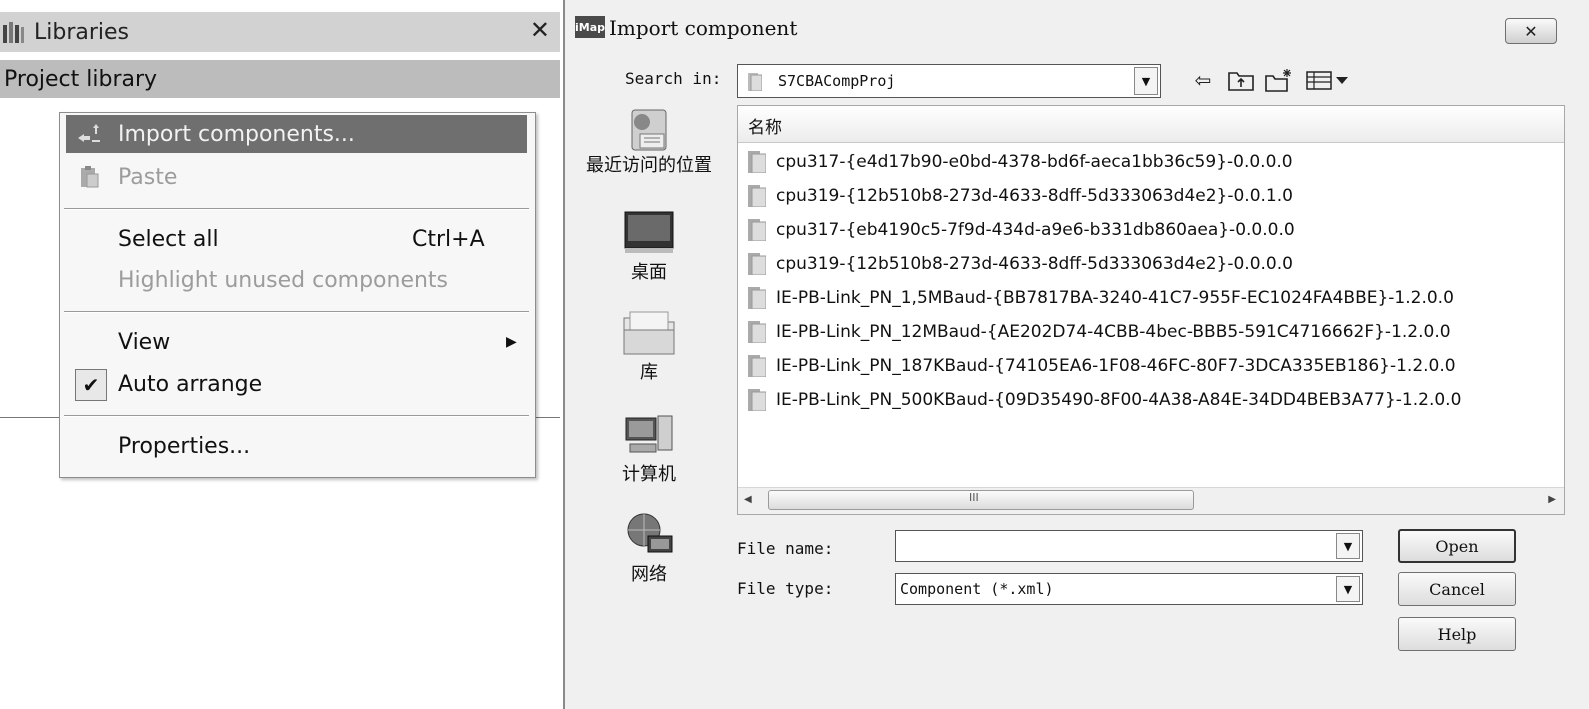 The image size is (1589, 709). I want to click on file-type-label: File type:, so click(785, 588).